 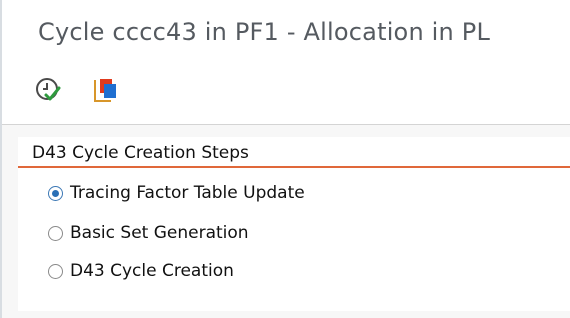 I want to click on copy-button, so click(x=106, y=92).